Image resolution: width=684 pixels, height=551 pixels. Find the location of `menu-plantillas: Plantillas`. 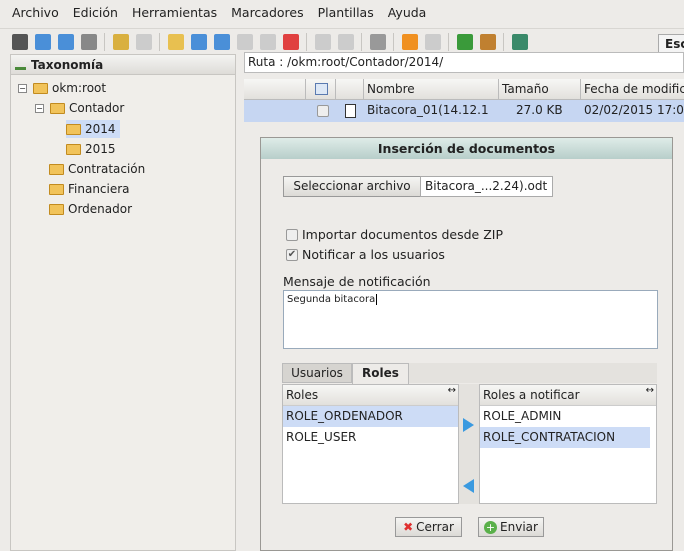

menu-plantillas: Plantillas is located at coordinates (346, 12).